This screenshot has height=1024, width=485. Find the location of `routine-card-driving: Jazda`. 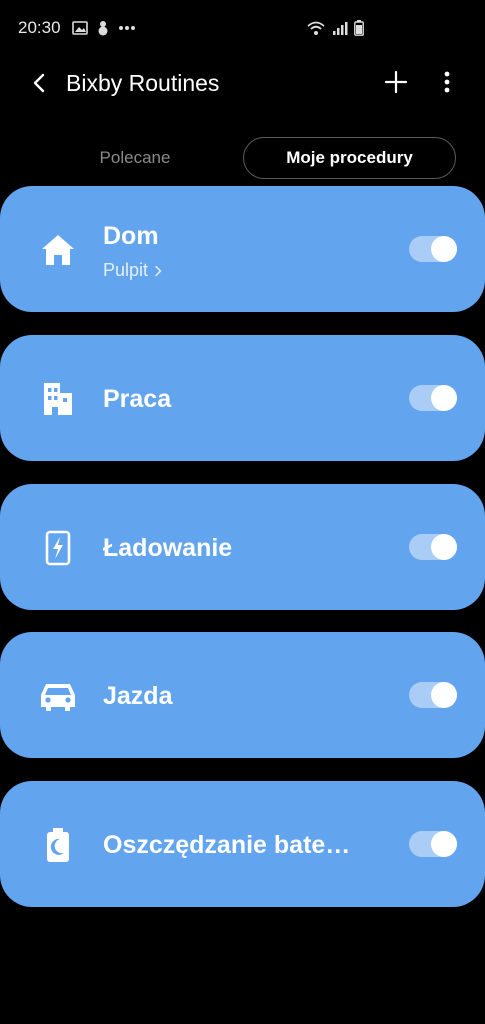

routine-card-driving: Jazda is located at coordinates (242, 695).